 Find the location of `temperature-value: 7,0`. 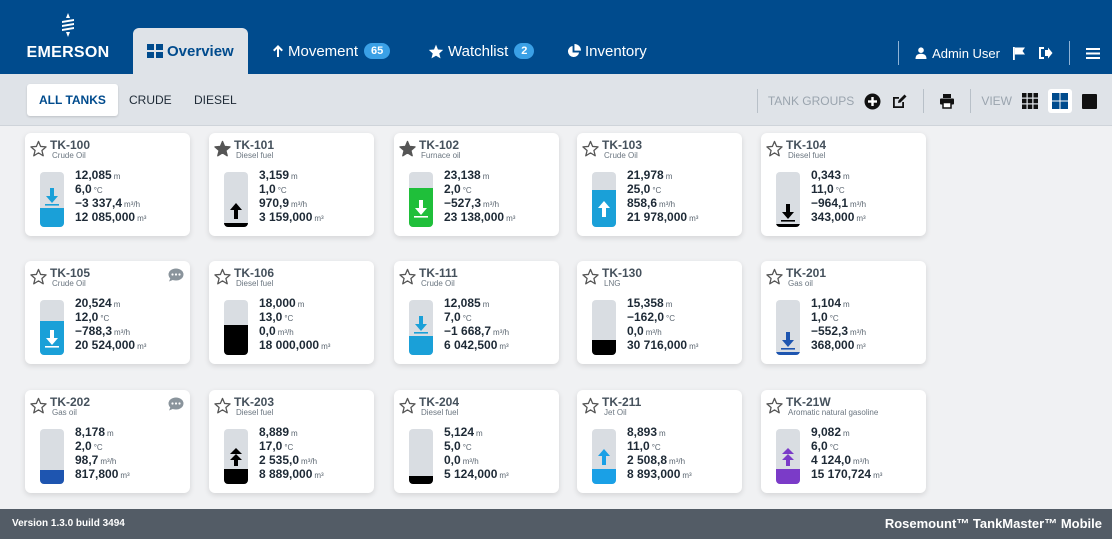

temperature-value: 7,0 is located at coordinates (452, 317).